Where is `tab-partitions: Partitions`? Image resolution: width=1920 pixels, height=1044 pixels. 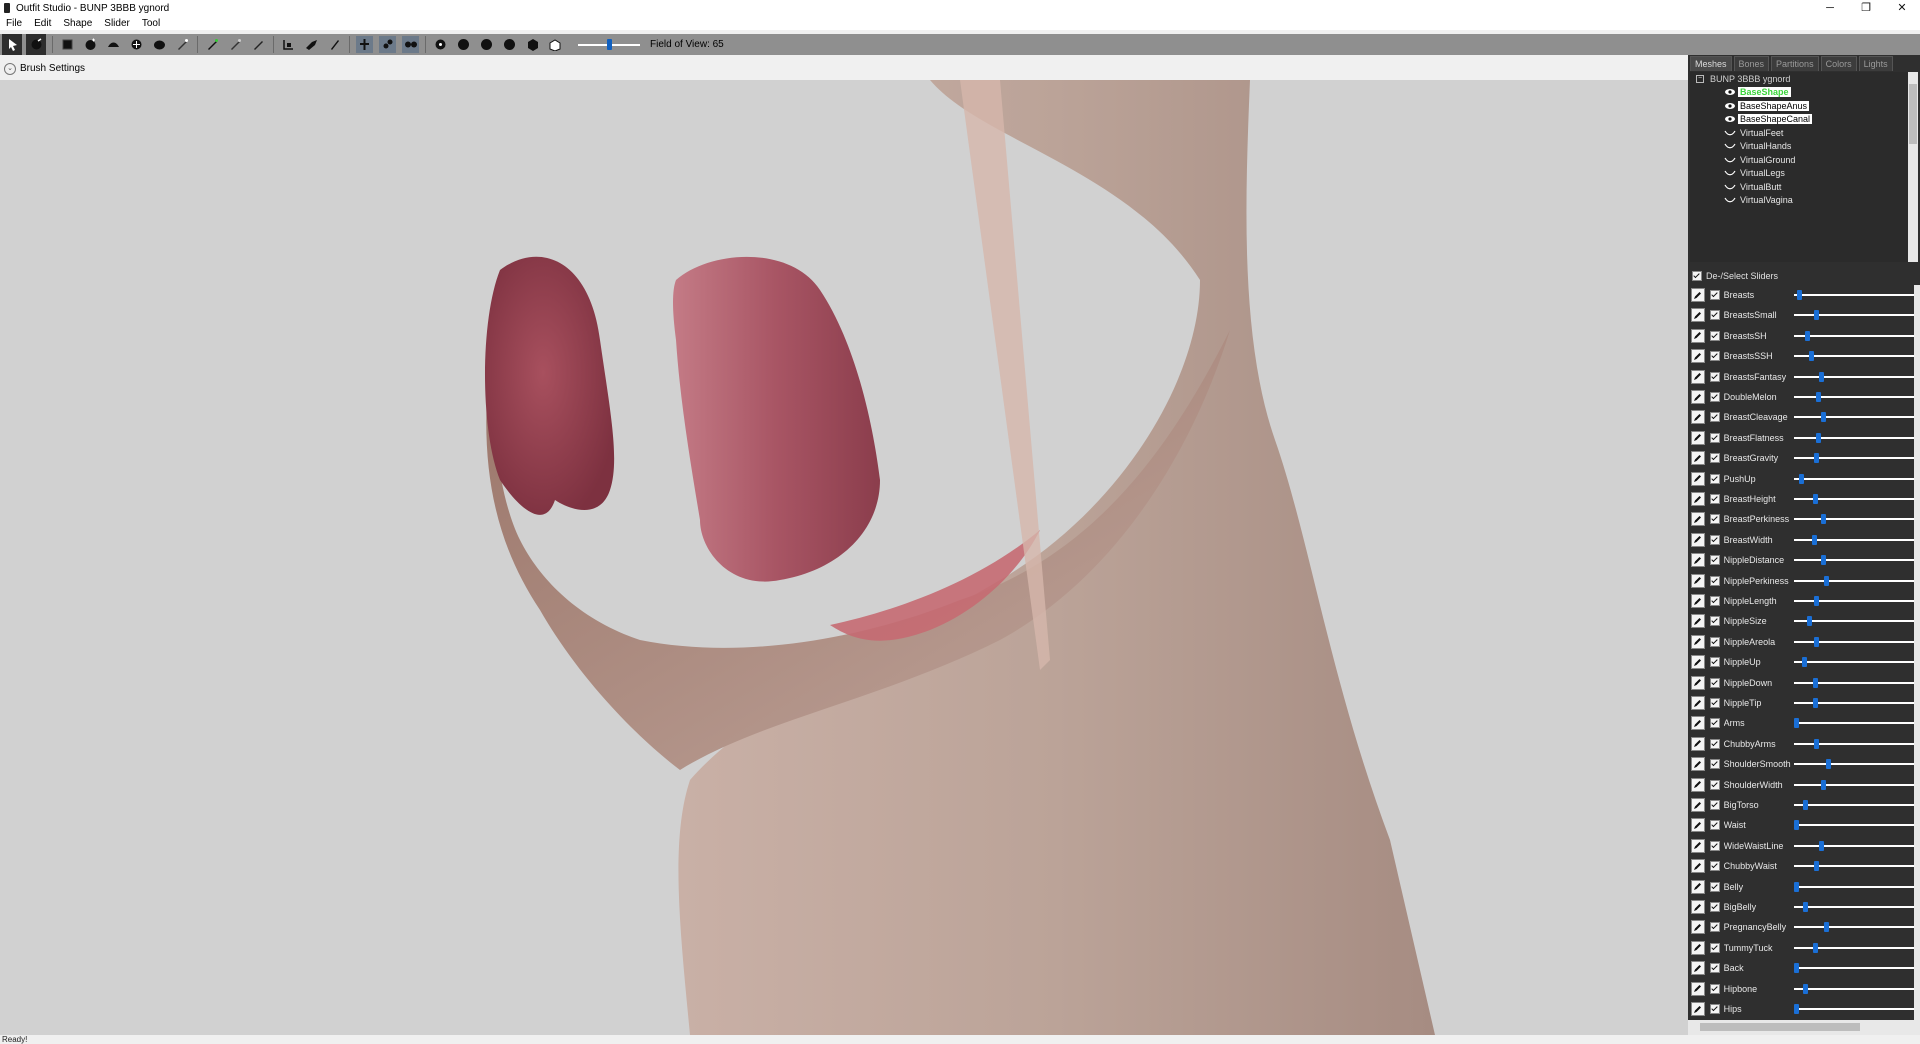 tab-partitions: Partitions is located at coordinates (1795, 63).